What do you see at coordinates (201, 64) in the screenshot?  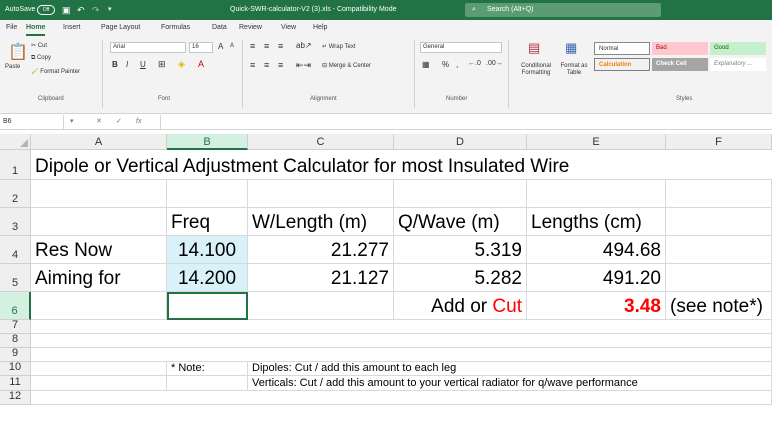 I see `font-color-icon: A` at bounding box center [201, 64].